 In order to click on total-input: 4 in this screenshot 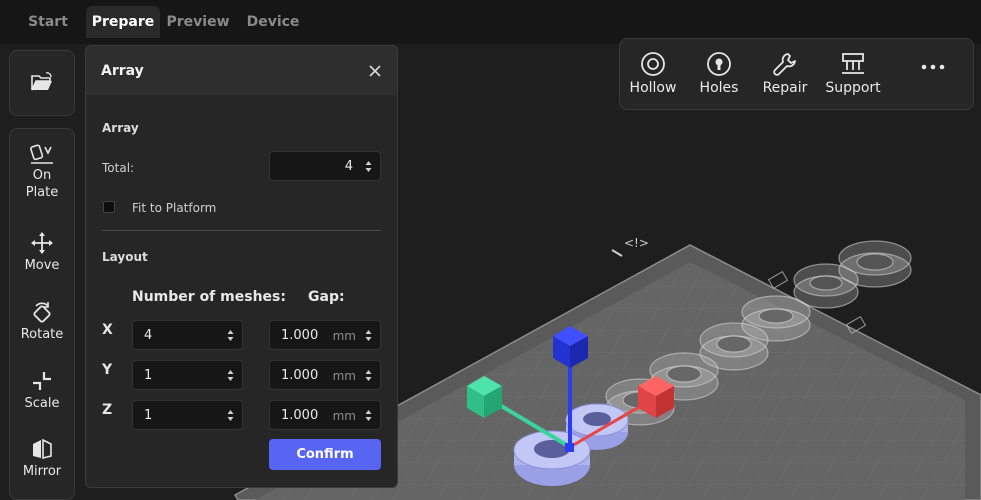, I will do `click(325, 166)`.